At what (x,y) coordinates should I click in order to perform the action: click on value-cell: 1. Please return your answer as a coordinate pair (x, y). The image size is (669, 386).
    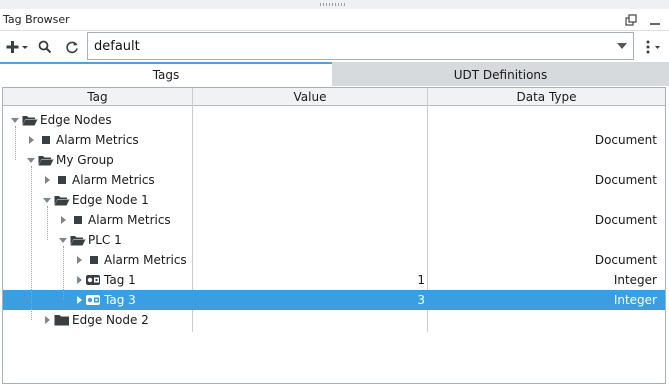
    Looking at the image, I should click on (309, 280).